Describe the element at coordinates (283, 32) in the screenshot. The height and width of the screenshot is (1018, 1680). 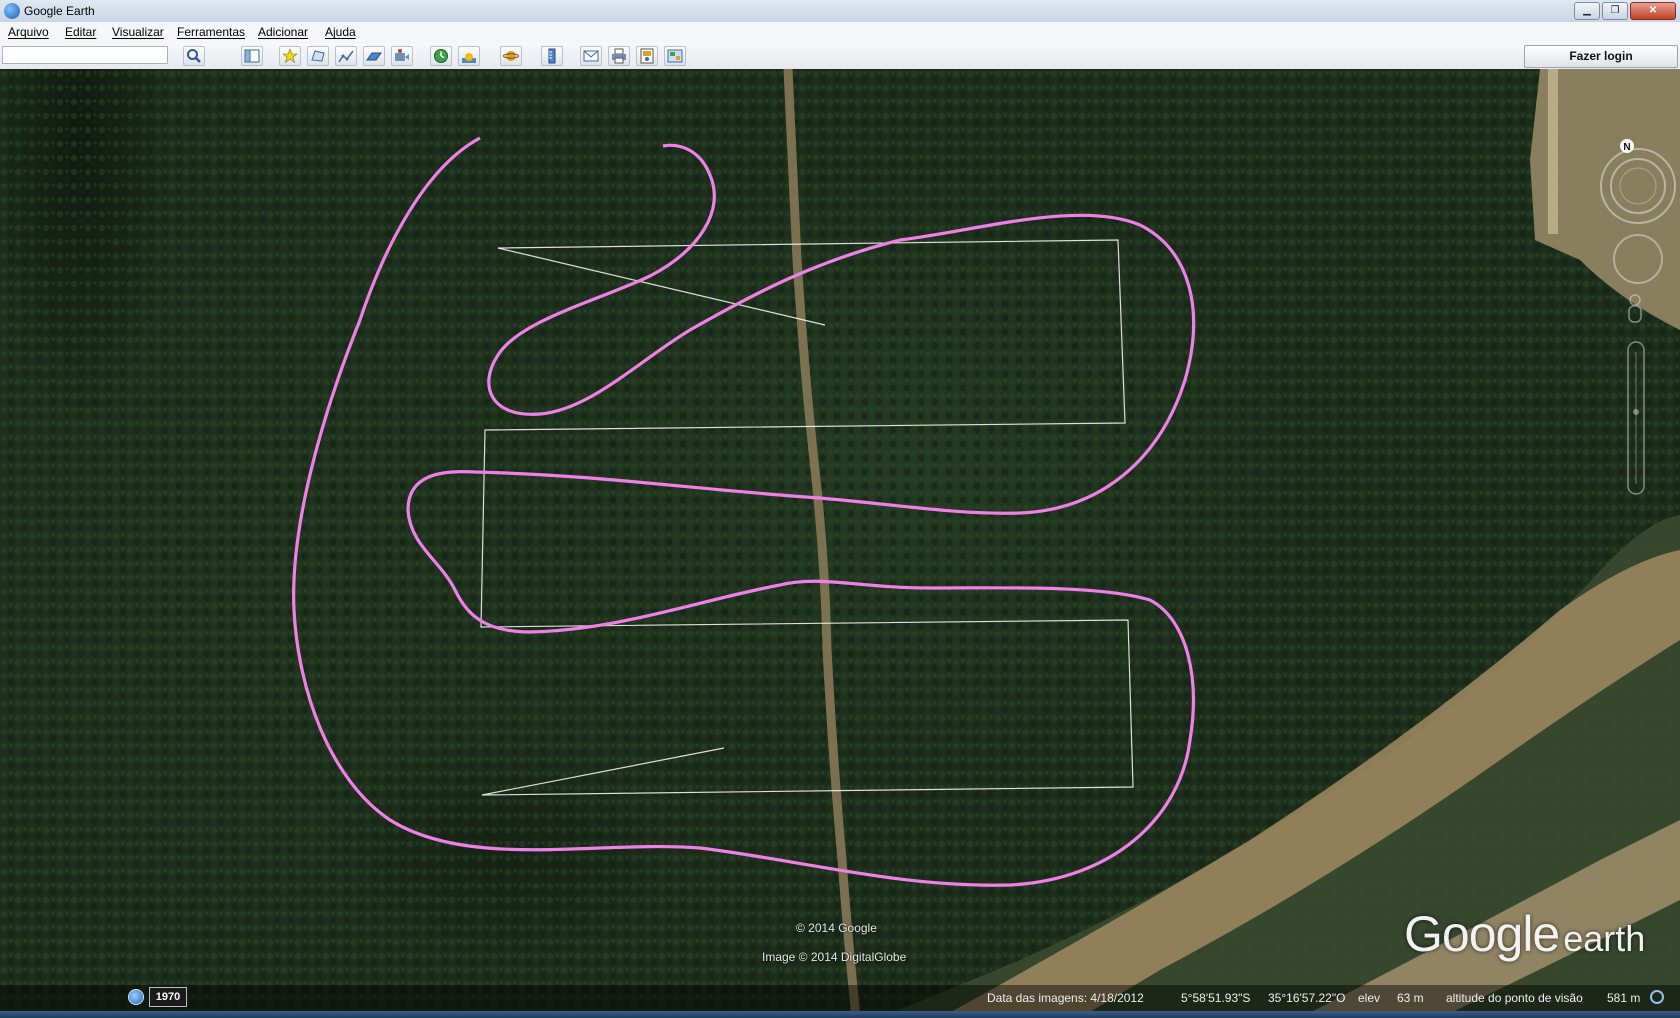
I see `menu-adicionar: Adicionar` at that location.